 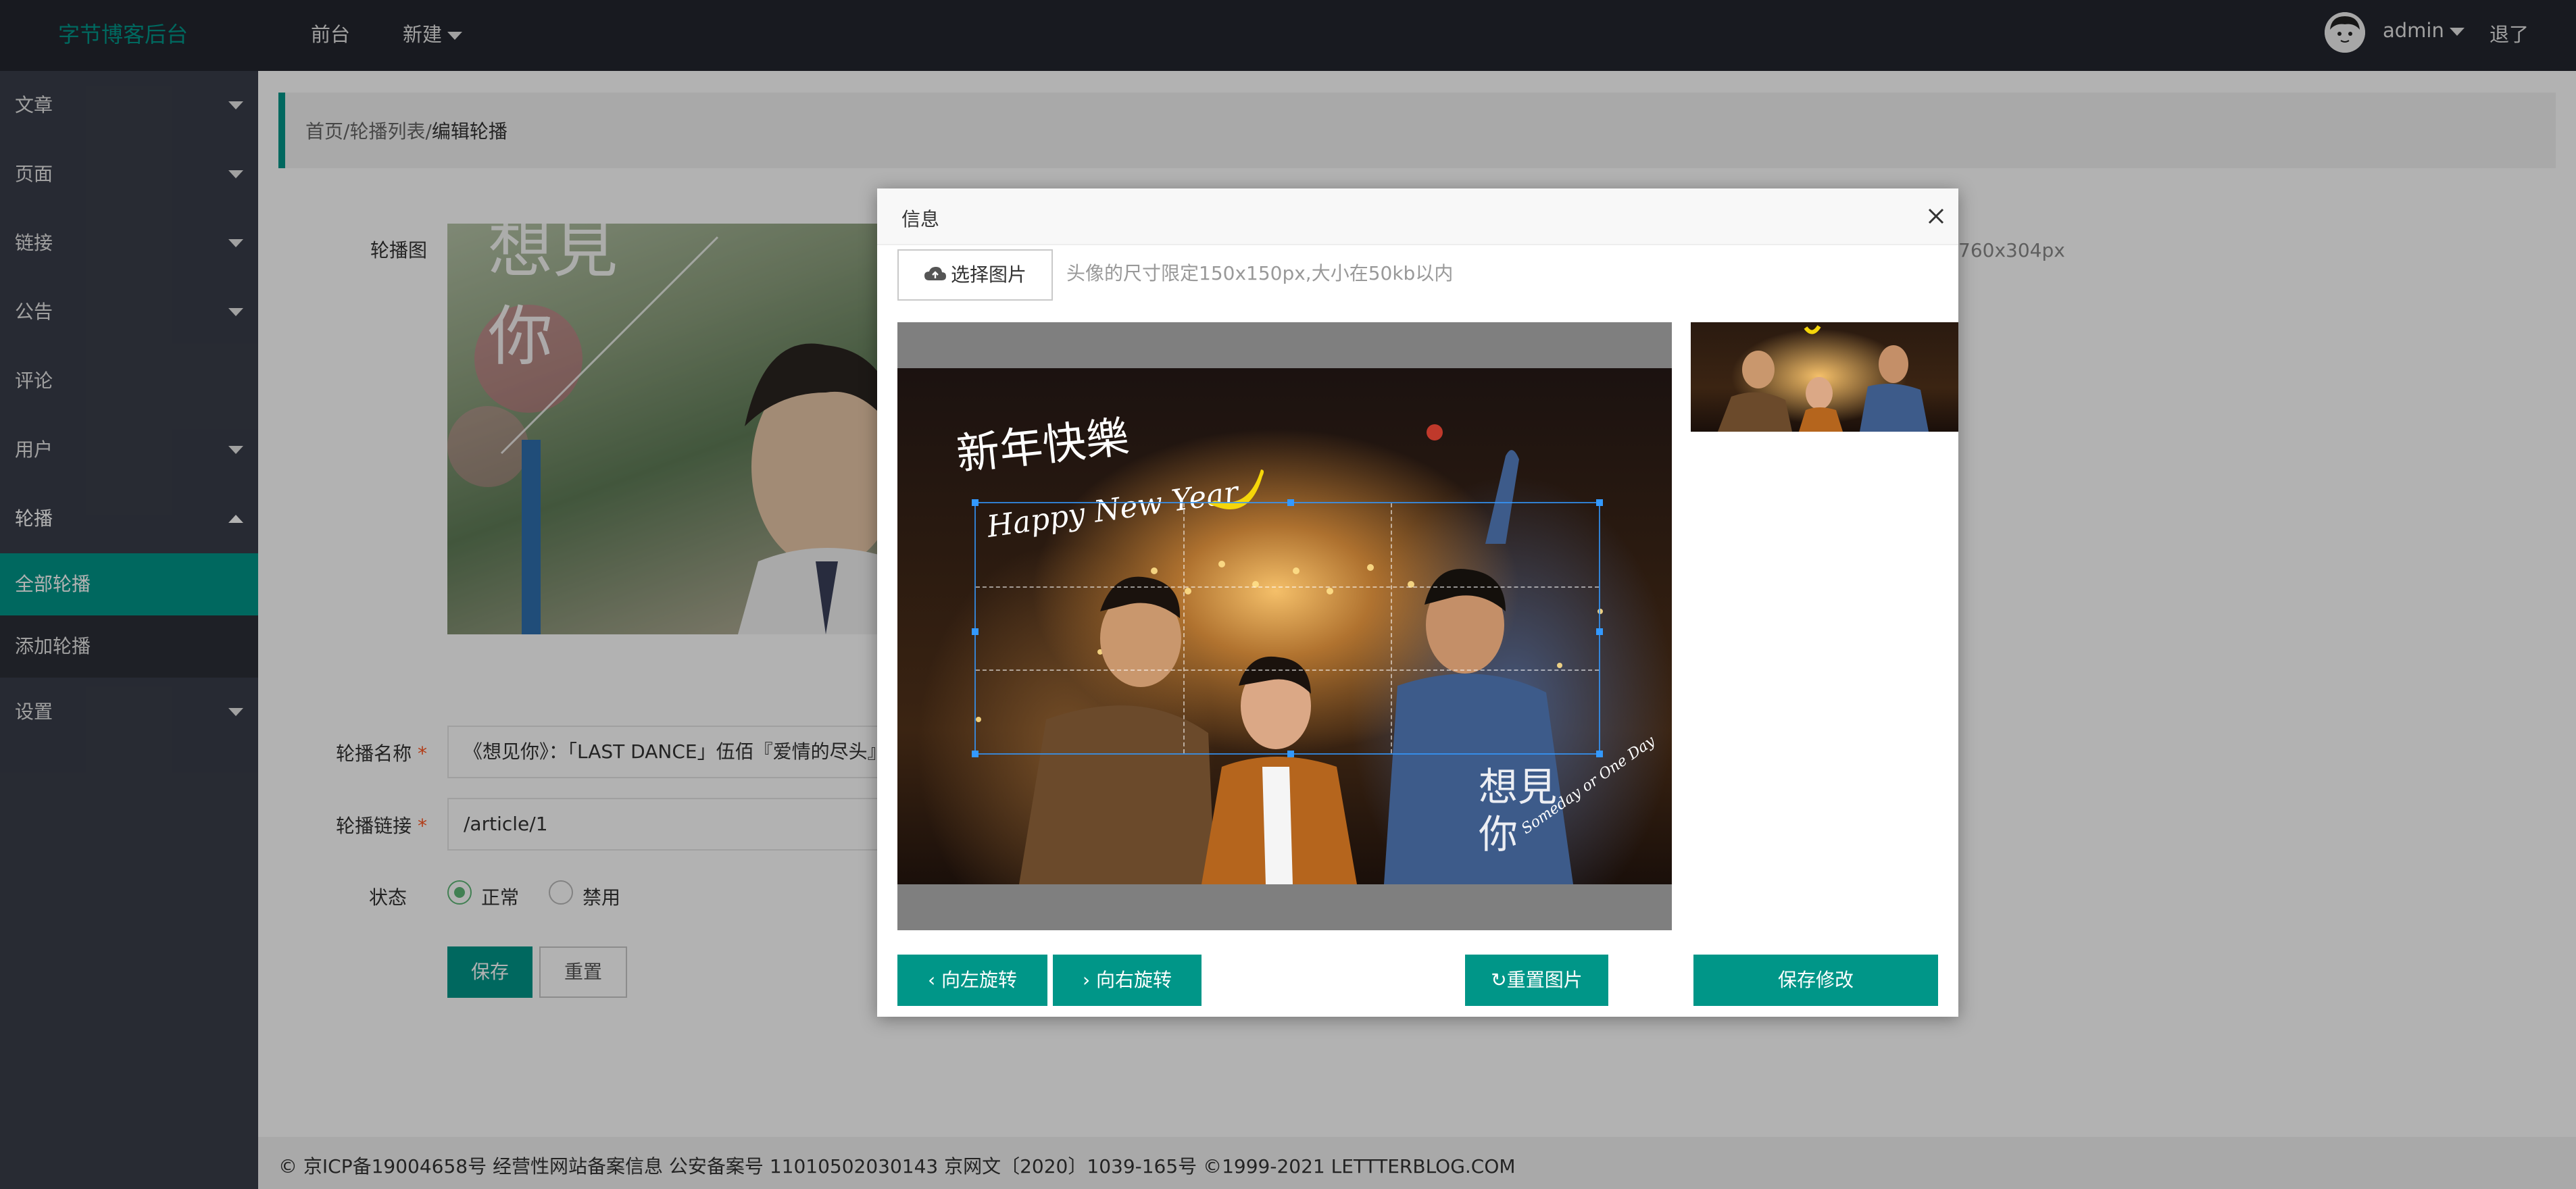 What do you see at coordinates (1134, 980) in the screenshot?
I see `rotate-right-label: 向右旋转` at bounding box center [1134, 980].